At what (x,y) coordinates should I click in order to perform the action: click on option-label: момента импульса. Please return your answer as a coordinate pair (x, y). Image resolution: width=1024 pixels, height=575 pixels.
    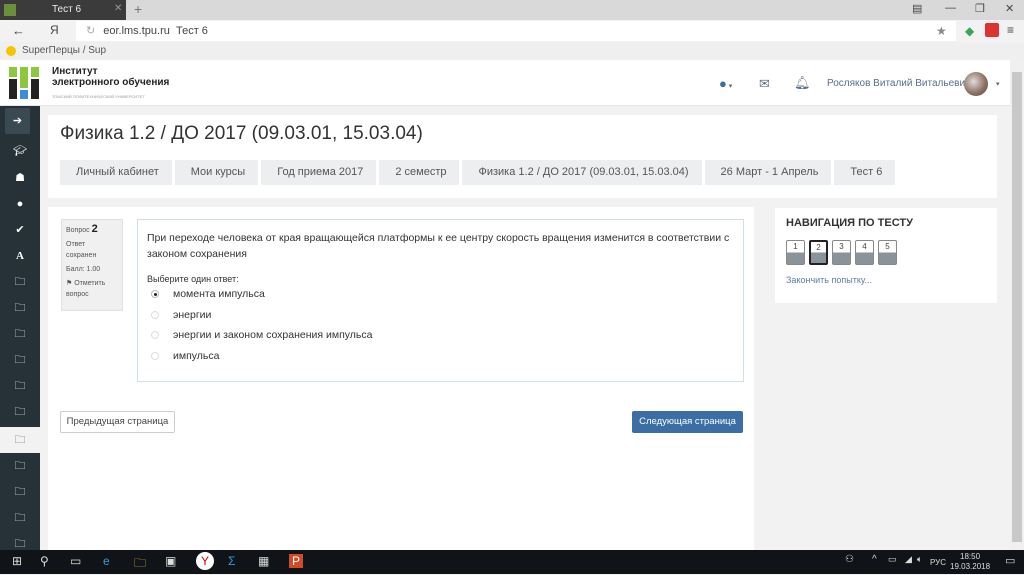
    Looking at the image, I should click on (219, 294).